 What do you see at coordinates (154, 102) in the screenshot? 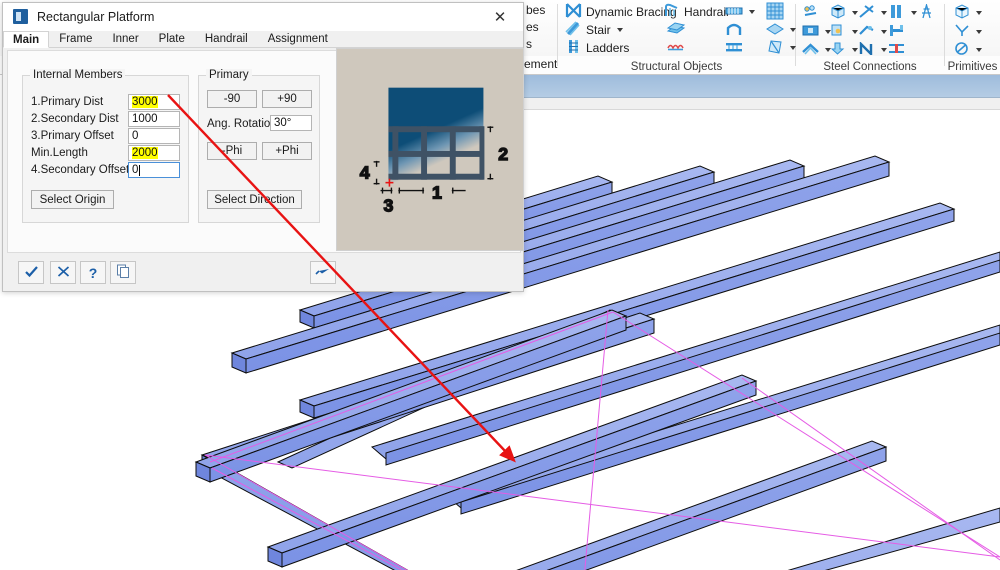
I see `primary-dist-input: 3000` at bounding box center [154, 102].